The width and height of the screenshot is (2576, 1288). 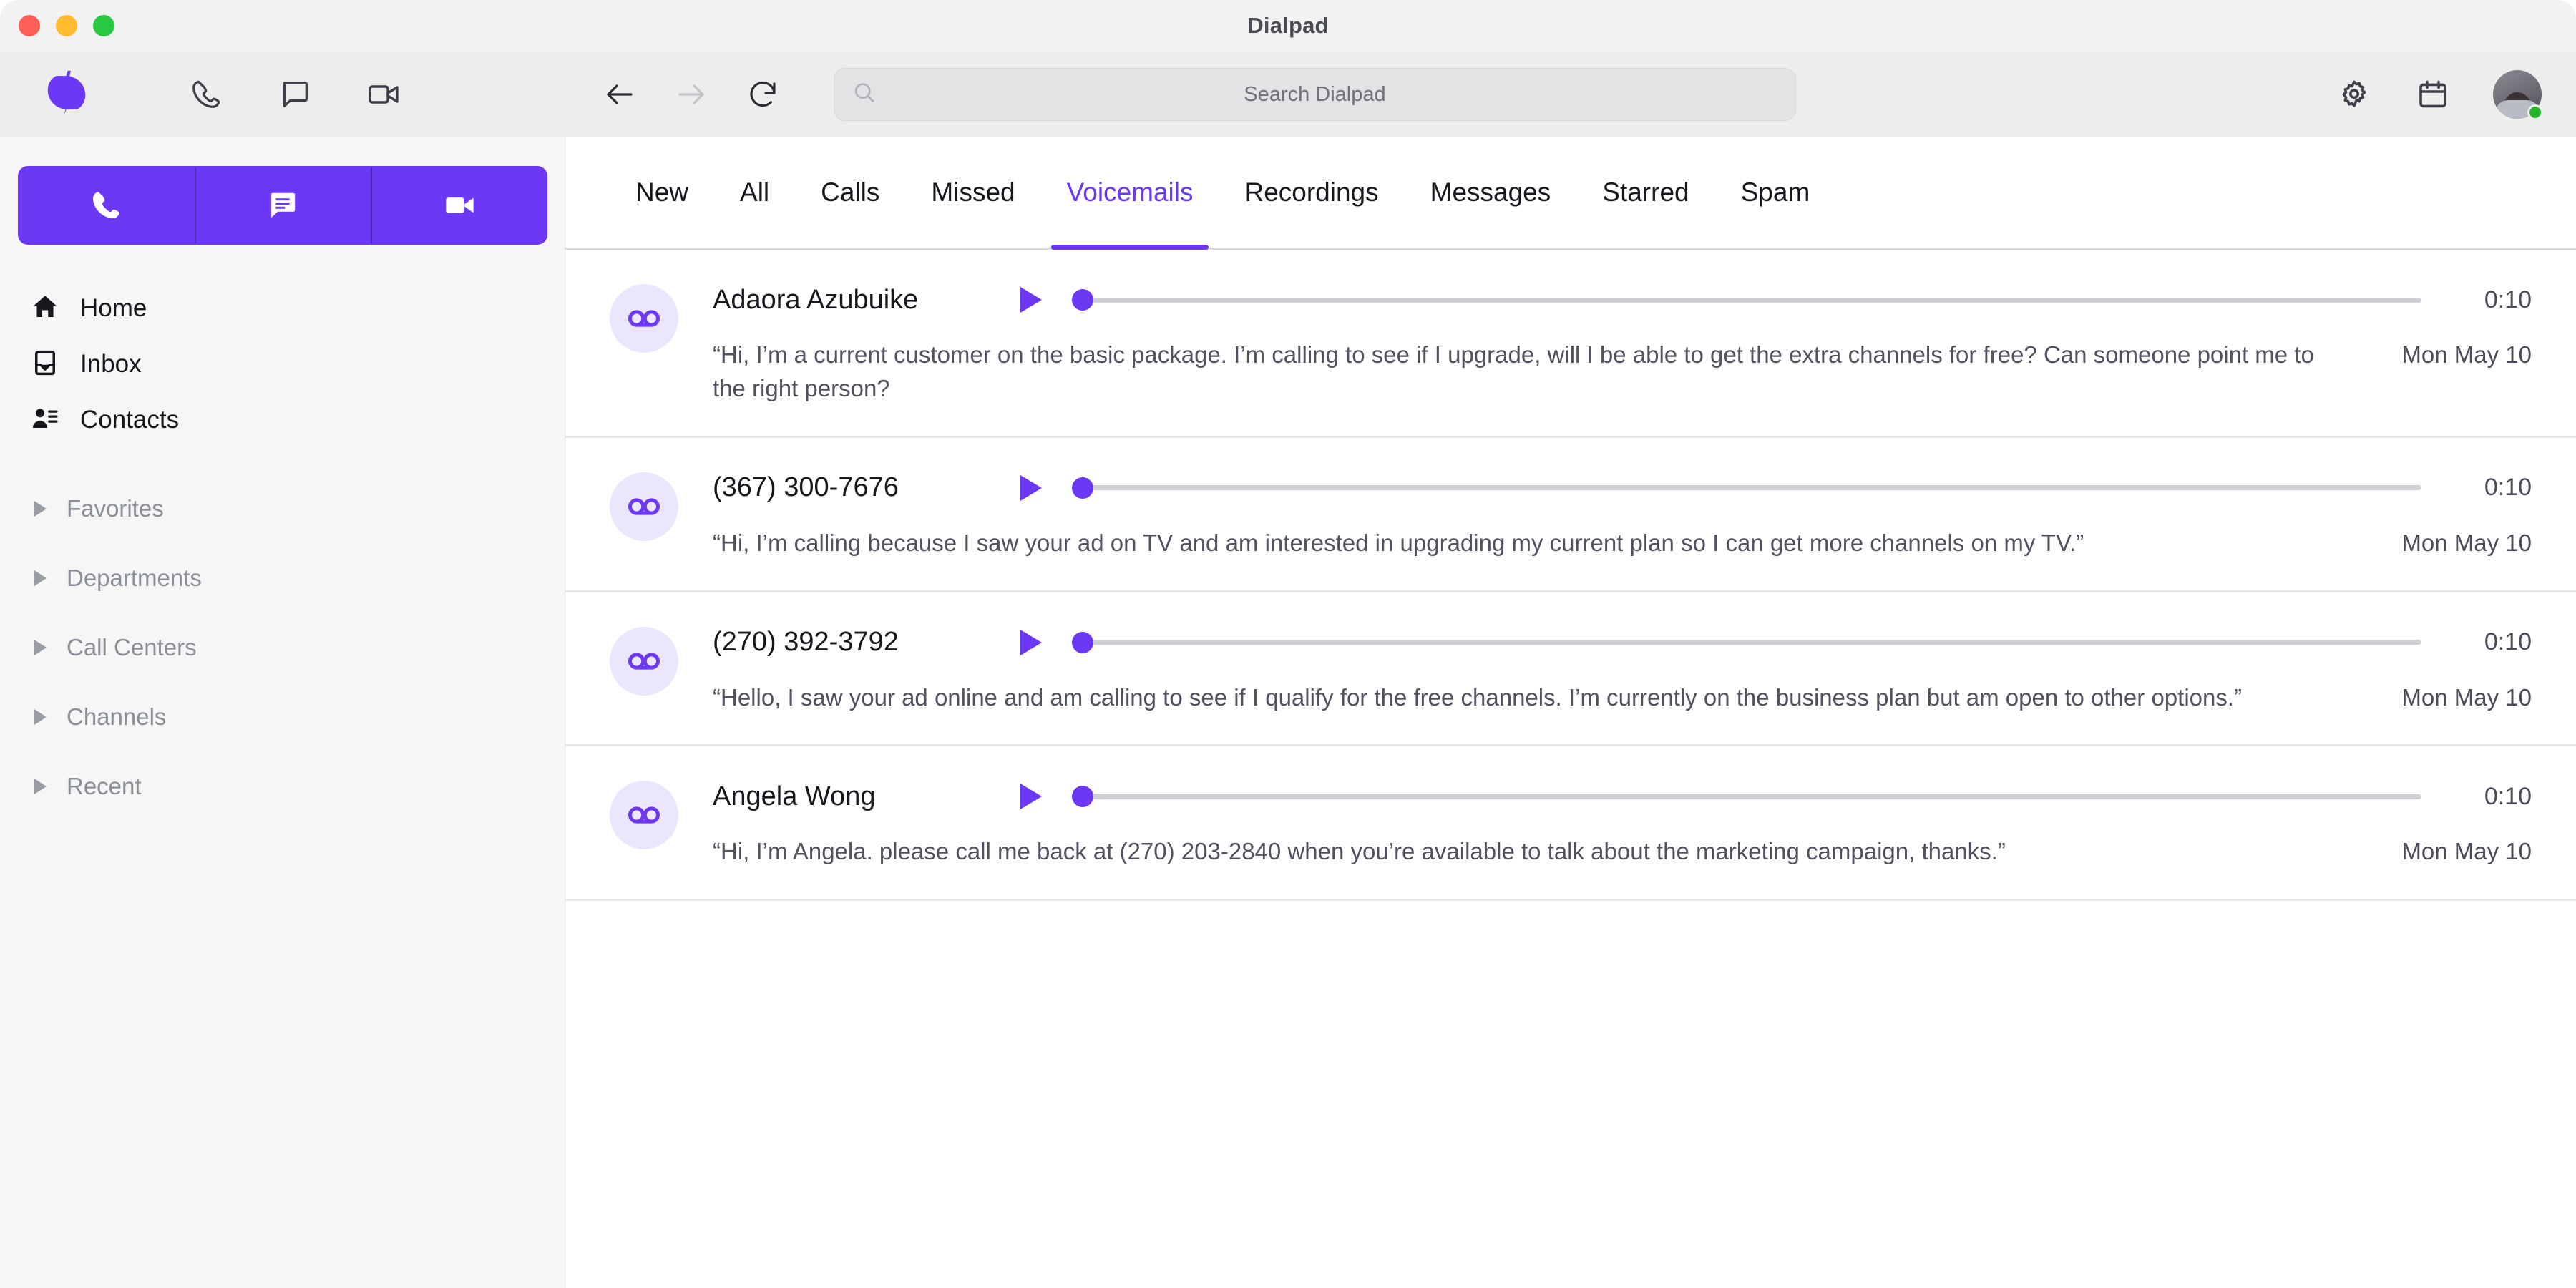 What do you see at coordinates (282, 716) in the screenshot?
I see `sidebar-section-channels: Channels` at bounding box center [282, 716].